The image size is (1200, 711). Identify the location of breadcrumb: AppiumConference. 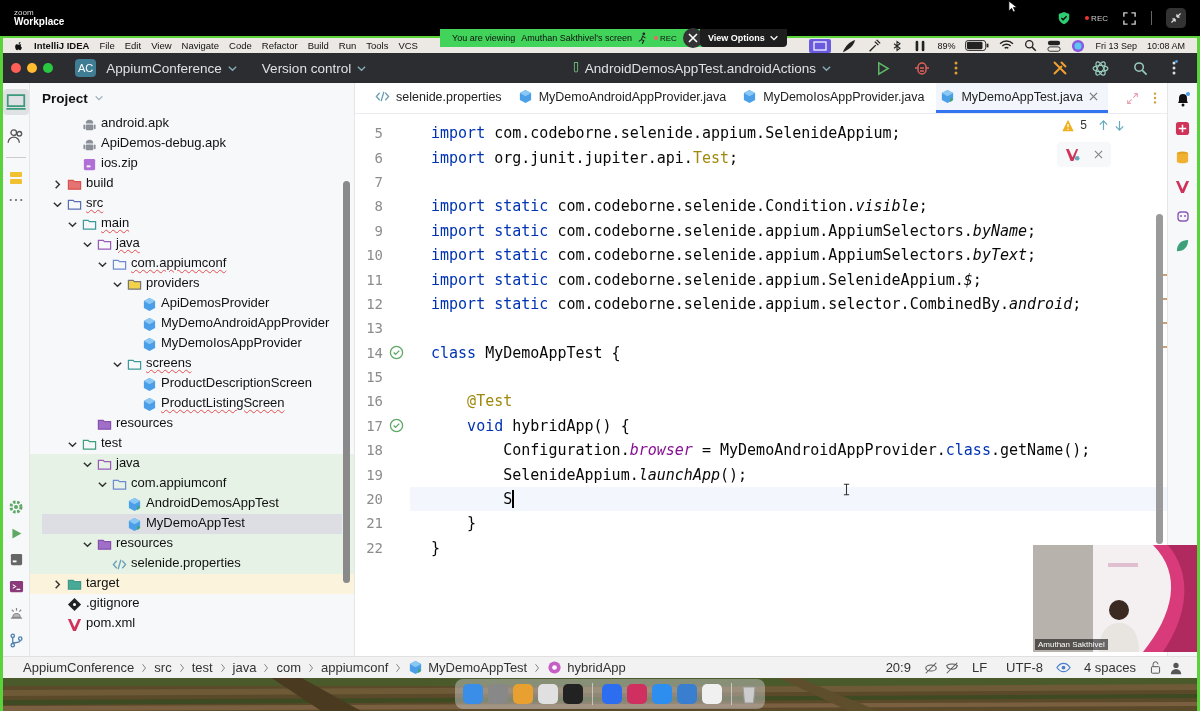
(79, 667).